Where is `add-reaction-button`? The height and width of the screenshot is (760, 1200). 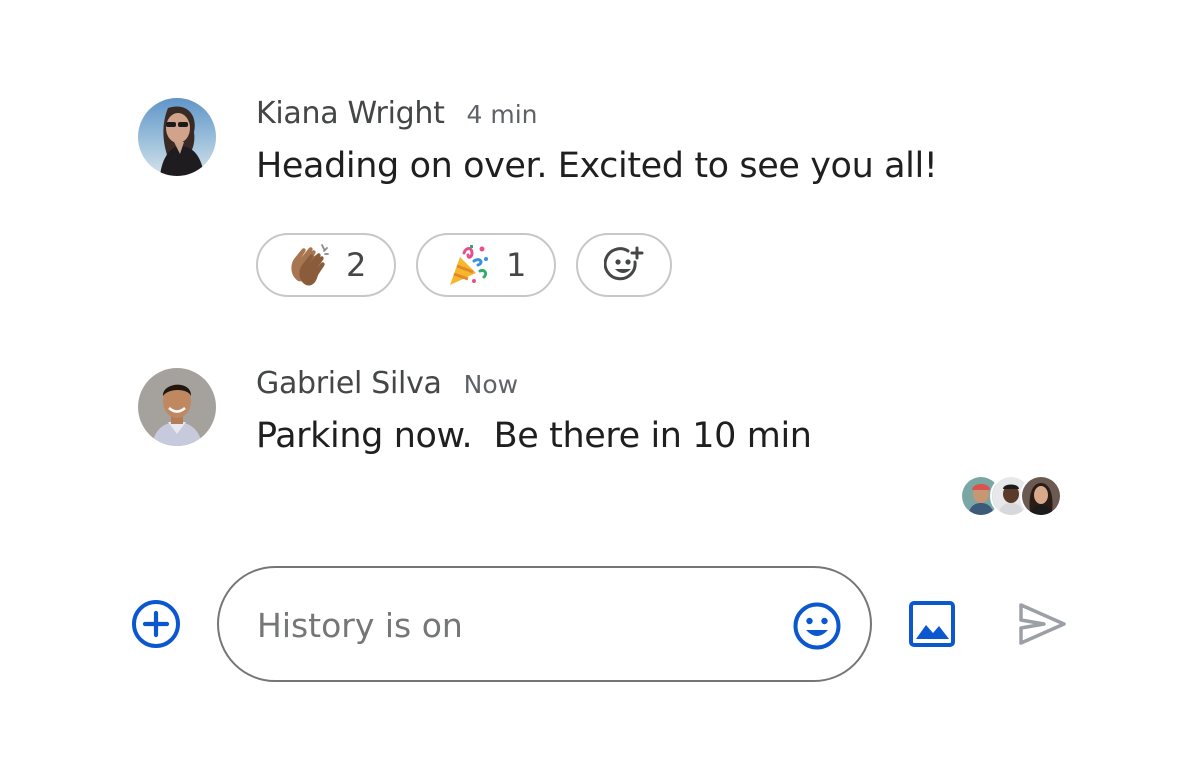
add-reaction-button is located at coordinates (624, 265).